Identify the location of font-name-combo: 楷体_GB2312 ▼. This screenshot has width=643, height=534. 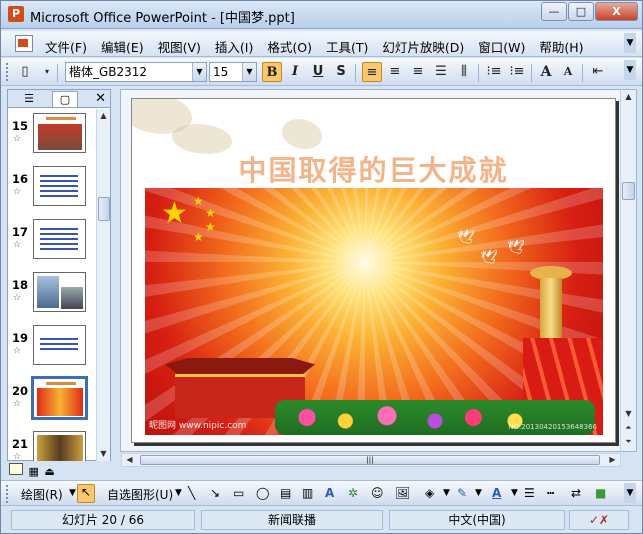
(136, 72).